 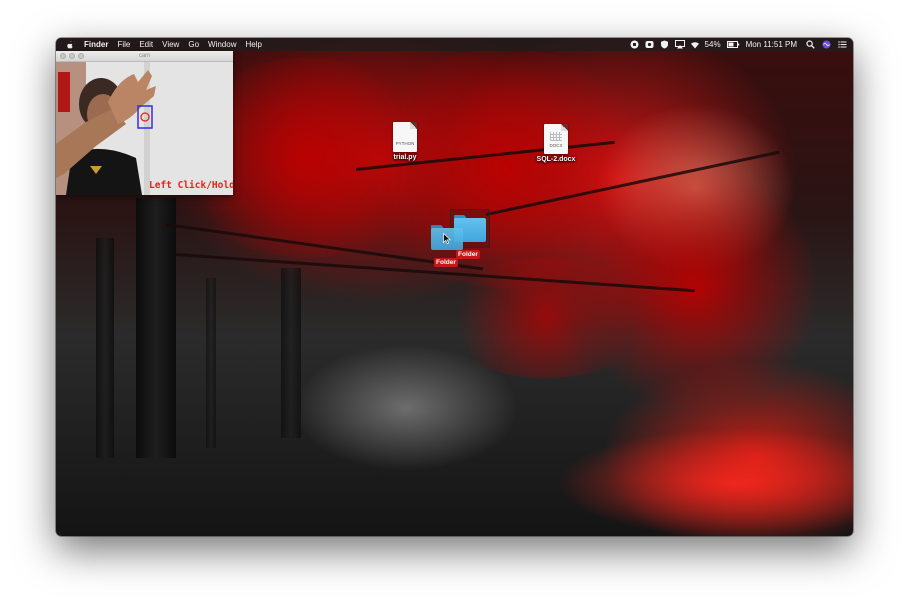 I want to click on file-name-label: trial.py, so click(x=405, y=157).